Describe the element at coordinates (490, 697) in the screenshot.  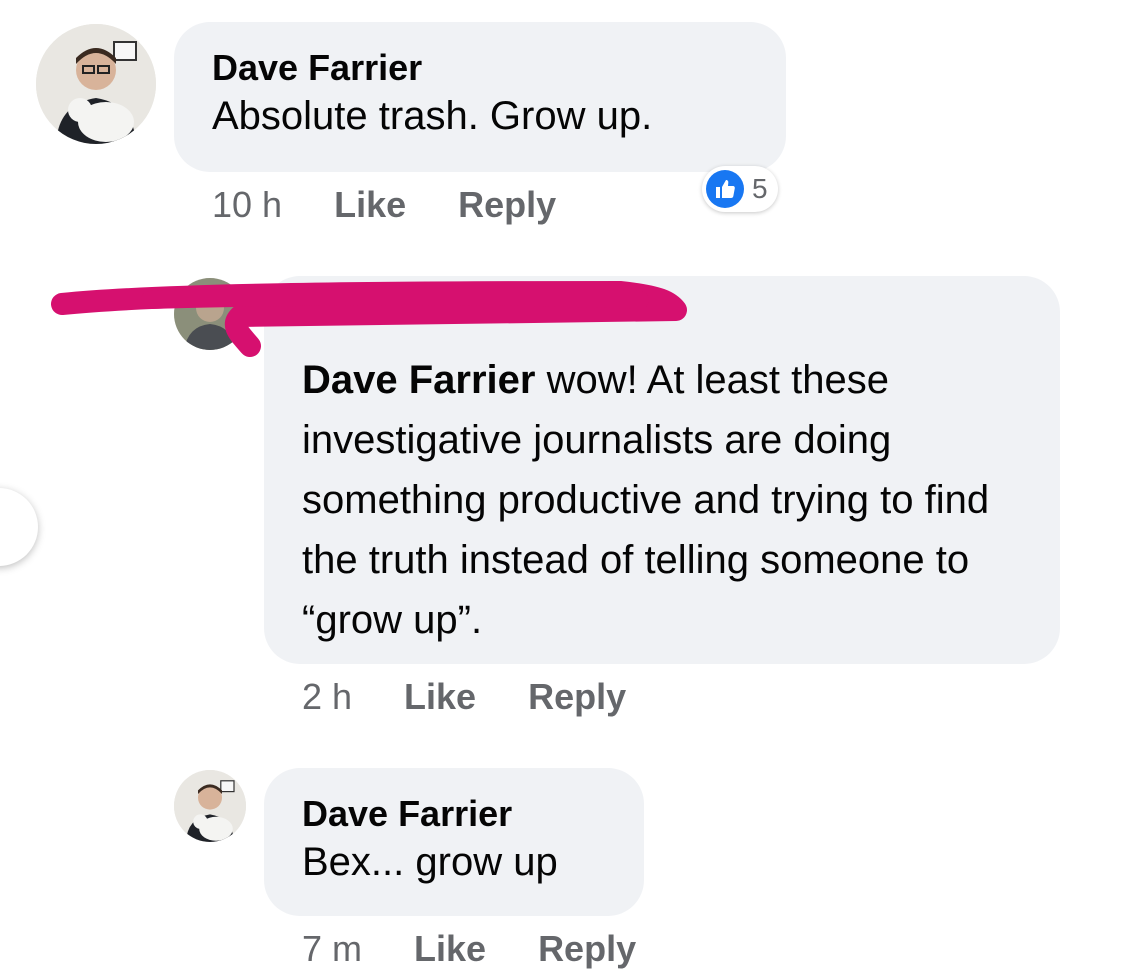
I see `comment-actions: 2 h Like Reply` at that location.